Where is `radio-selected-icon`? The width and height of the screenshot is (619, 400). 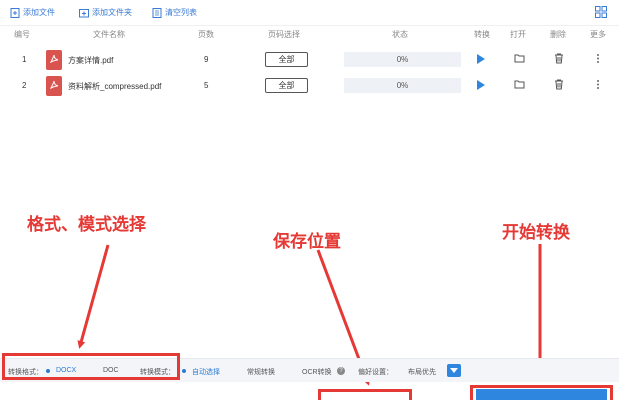
radio-selected-icon is located at coordinates (184, 371).